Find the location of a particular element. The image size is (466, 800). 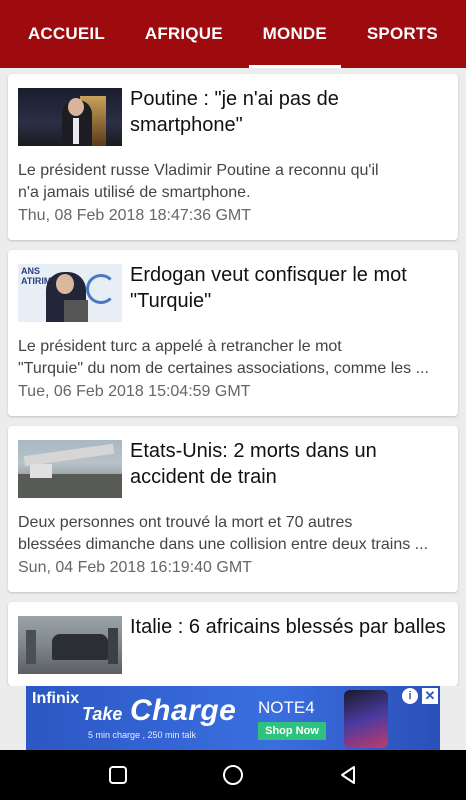

ad-phone-image is located at coordinates (366, 719).